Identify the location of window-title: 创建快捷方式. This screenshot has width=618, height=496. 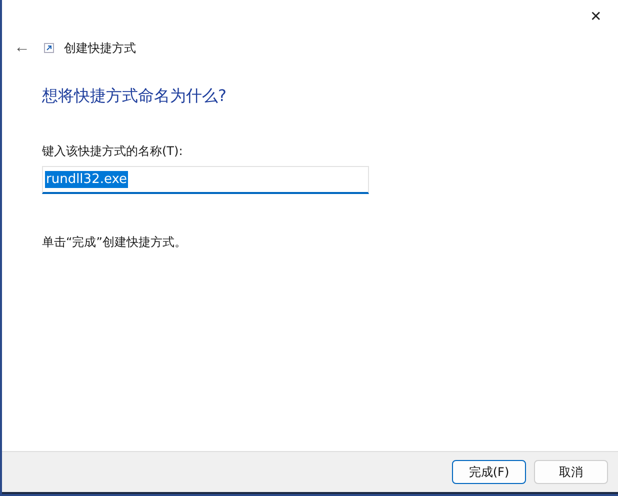
(100, 48).